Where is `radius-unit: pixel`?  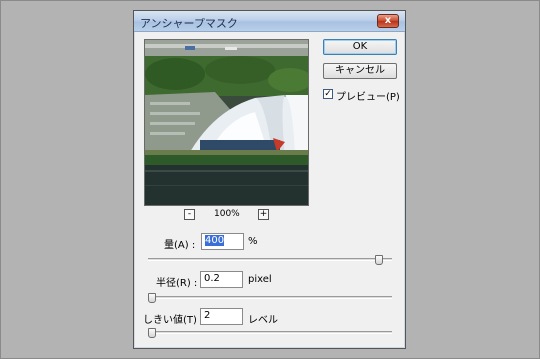 radius-unit: pixel is located at coordinates (260, 279).